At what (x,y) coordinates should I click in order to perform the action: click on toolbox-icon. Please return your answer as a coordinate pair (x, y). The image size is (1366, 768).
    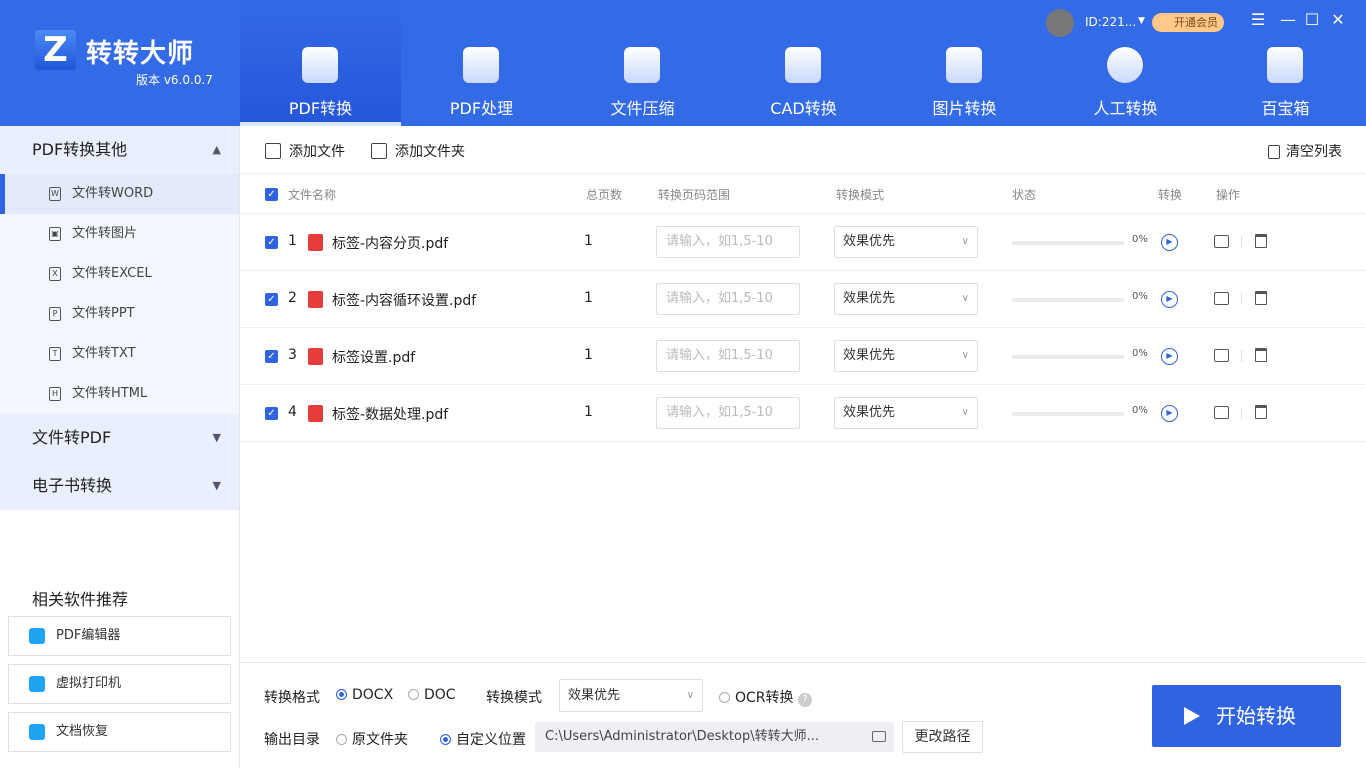
    Looking at the image, I should click on (1285, 65).